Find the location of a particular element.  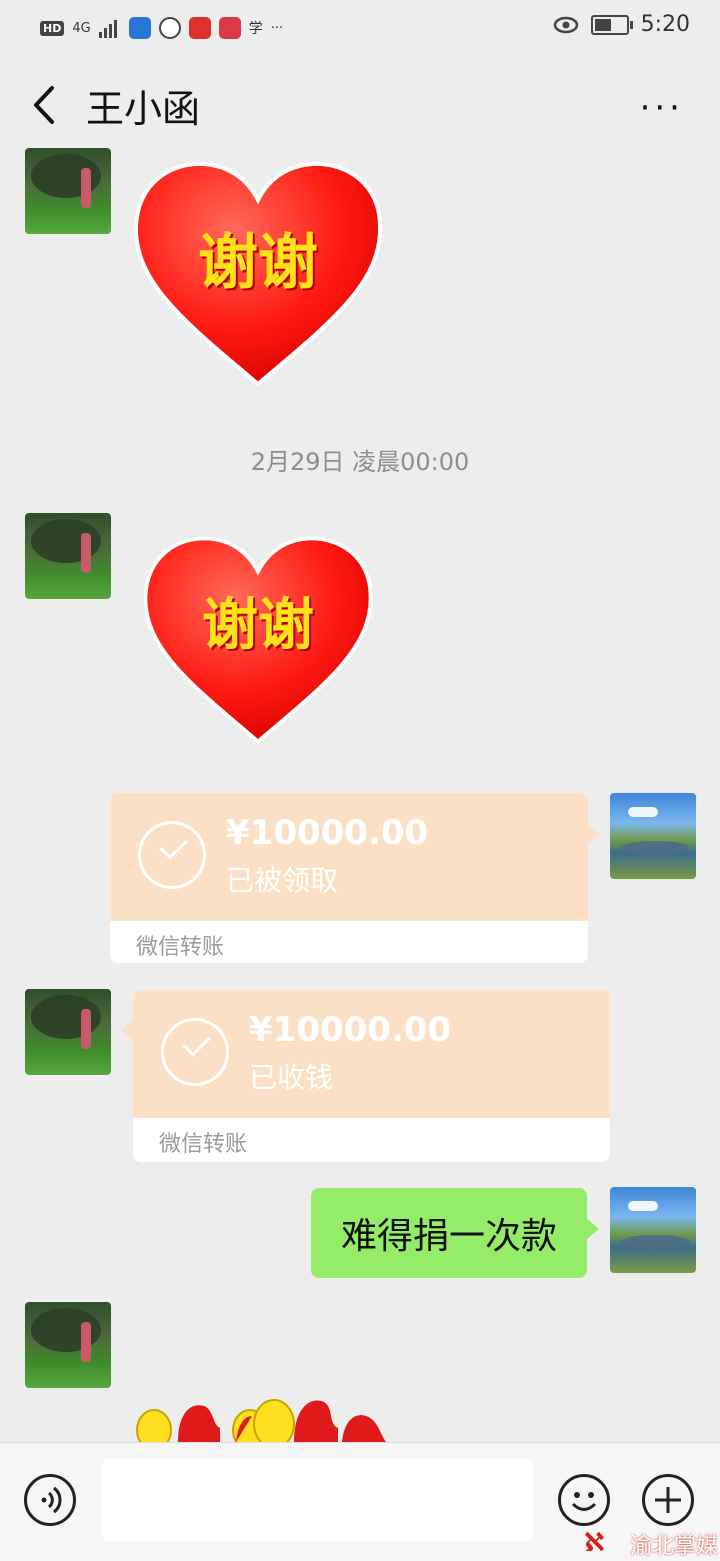

watermark: ℵ 渝北掌媒 is located at coordinates (651, 1544).